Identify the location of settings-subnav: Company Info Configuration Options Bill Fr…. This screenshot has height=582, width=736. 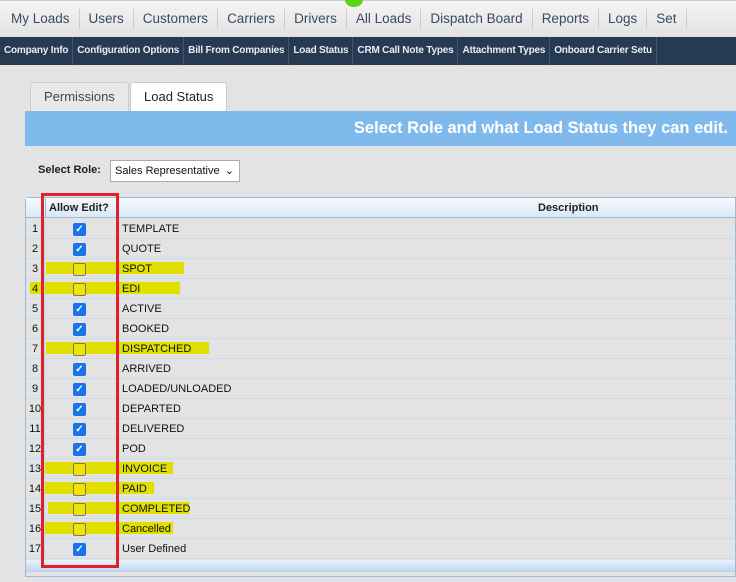
(368, 51).